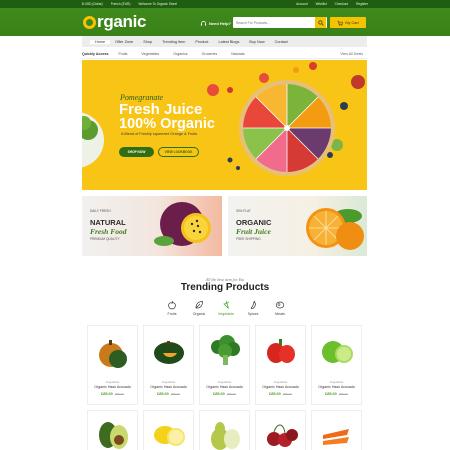 The height and width of the screenshot is (450, 450). I want to click on quick-chip-groceries: Groceries, so click(210, 54).